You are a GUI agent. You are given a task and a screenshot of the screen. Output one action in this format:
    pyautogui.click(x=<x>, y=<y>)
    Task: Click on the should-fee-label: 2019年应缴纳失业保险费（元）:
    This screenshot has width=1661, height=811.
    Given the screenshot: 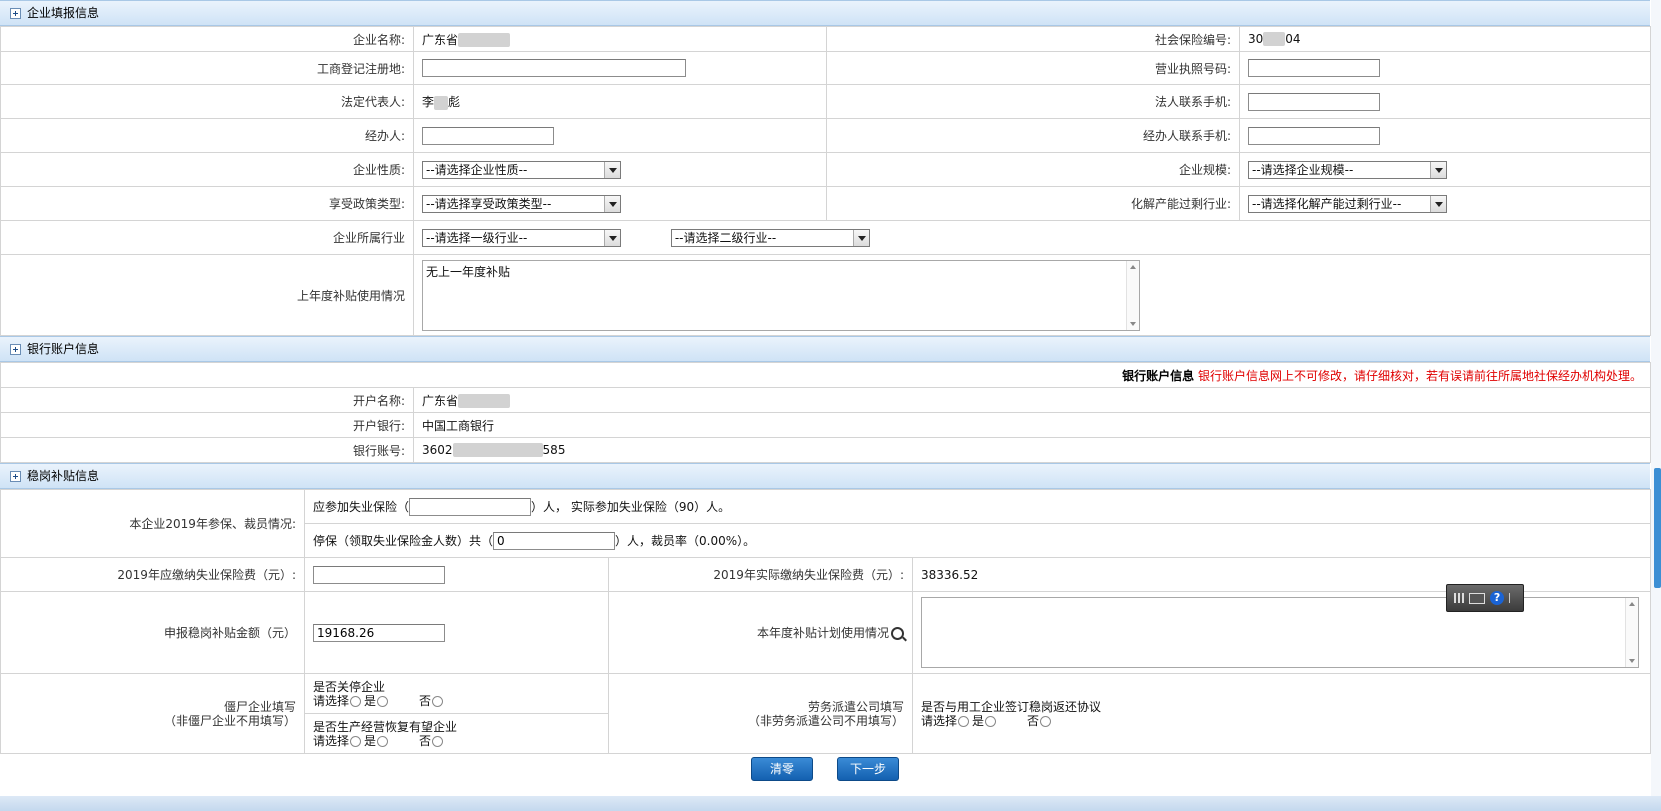 What is the action you would take?
    pyautogui.click(x=152, y=574)
    